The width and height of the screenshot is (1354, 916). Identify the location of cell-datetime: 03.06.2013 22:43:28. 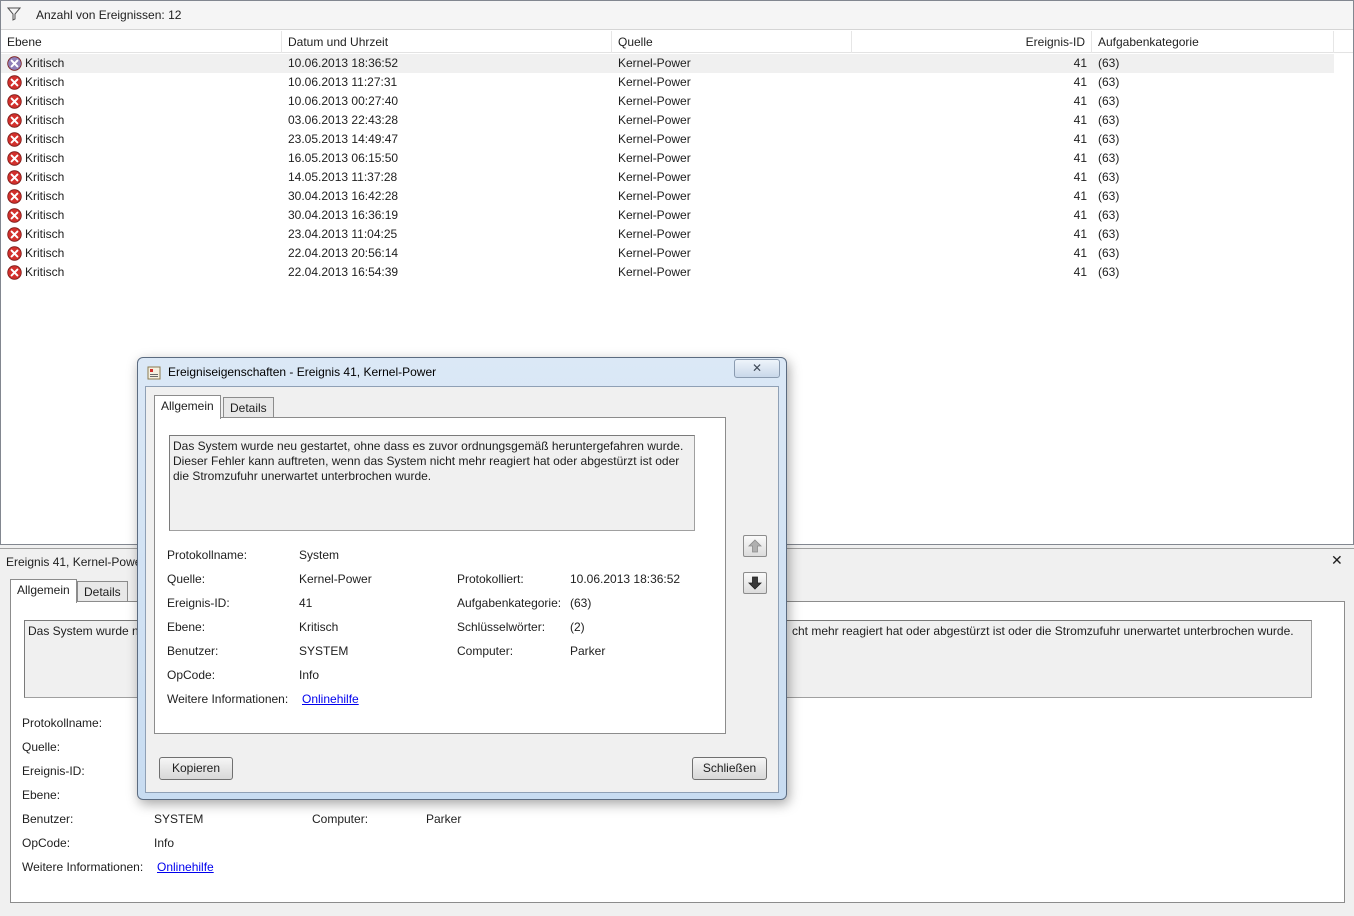
(343, 120).